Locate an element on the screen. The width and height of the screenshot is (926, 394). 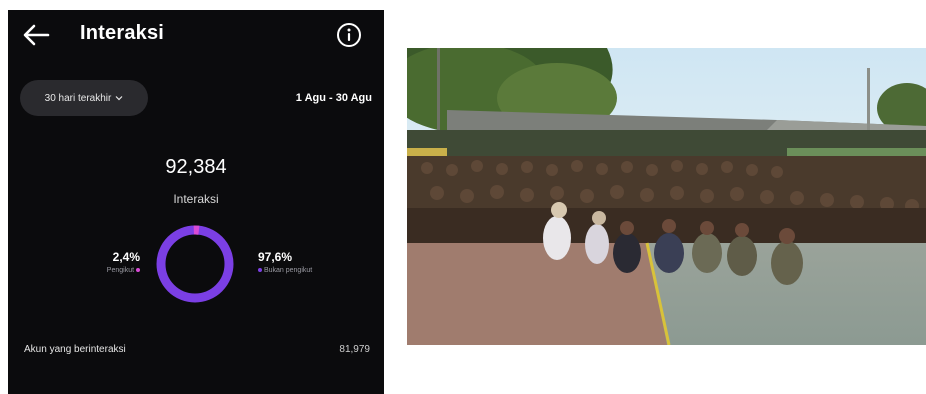
non-followers-legend: Bukan pengikut is located at coordinates (313, 270).